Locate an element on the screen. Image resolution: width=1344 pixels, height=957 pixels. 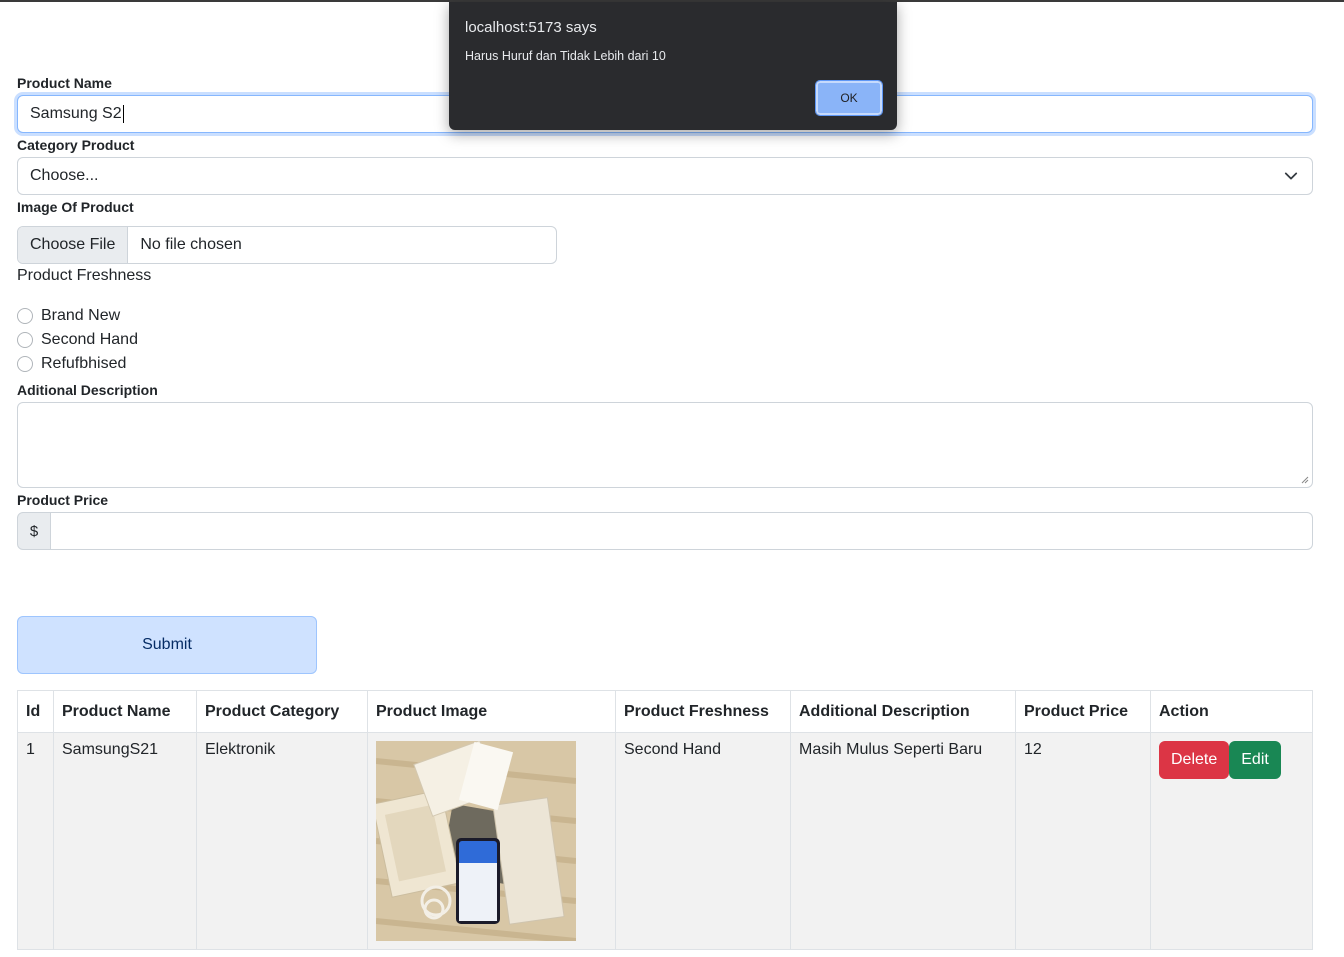
header-product-price: Product Price is located at coordinates (1083, 711).